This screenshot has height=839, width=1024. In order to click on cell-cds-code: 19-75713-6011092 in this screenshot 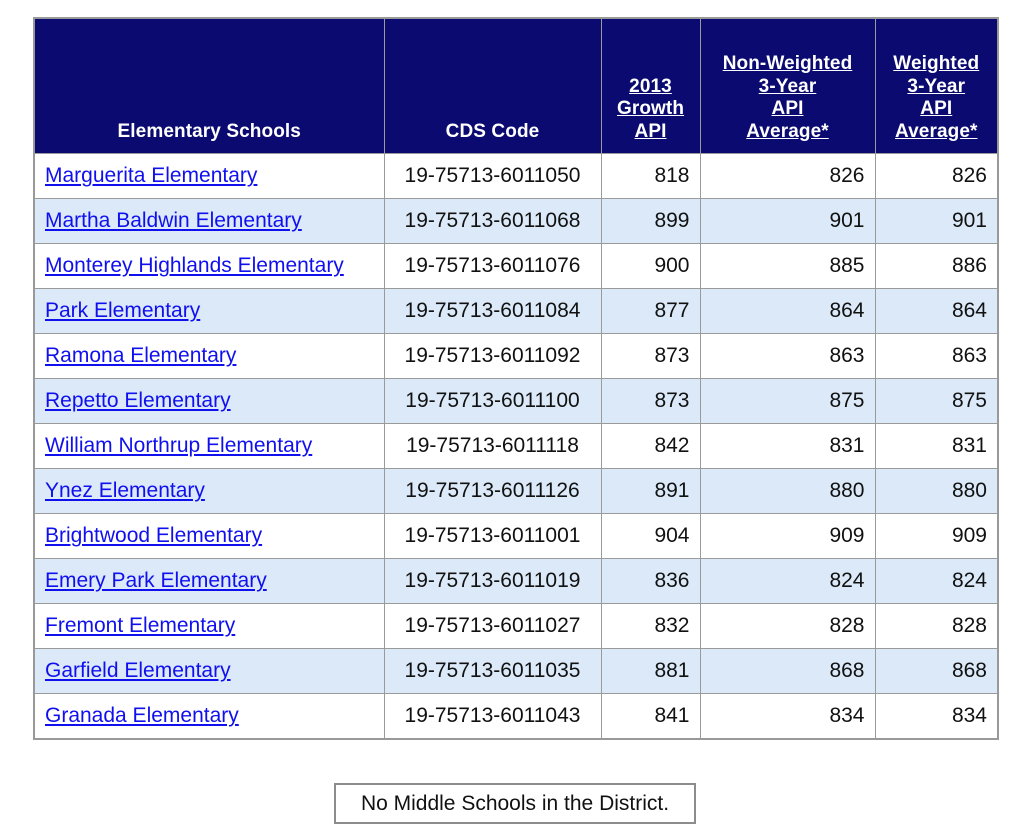, I will do `click(492, 356)`.